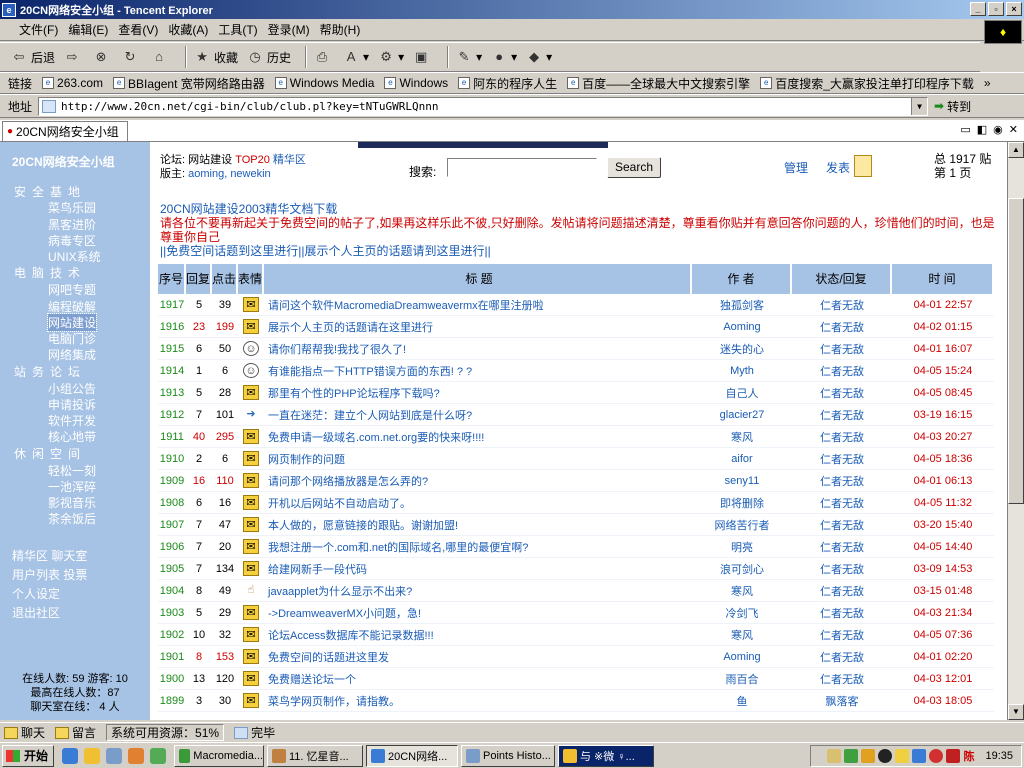 The height and width of the screenshot is (768, 1024). What do you see at coordinates (32, 57) in the screenshot?
I see `back-button: ⇦ 后退` at bounding box center [32, 57].